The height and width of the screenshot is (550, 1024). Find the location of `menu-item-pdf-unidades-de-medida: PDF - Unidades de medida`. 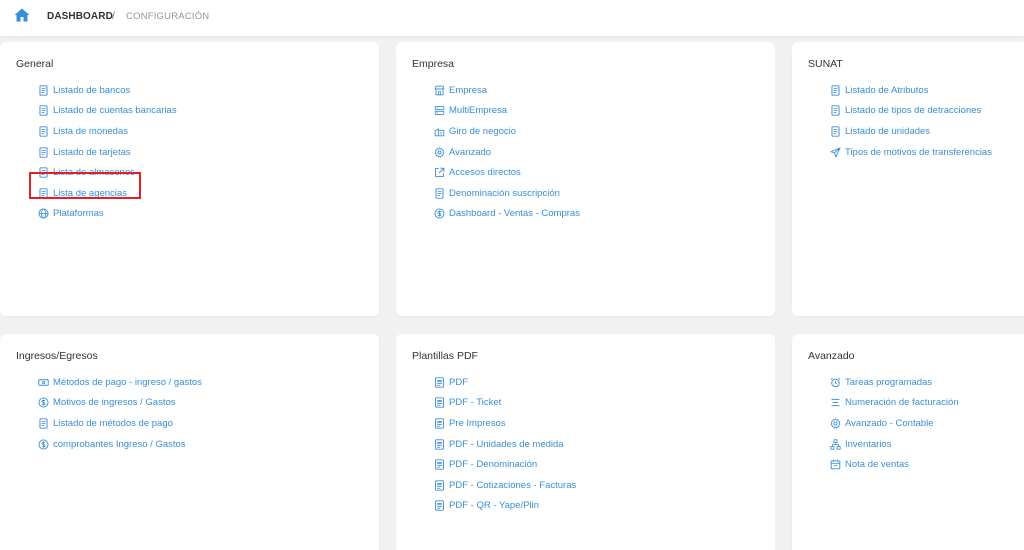

menu-item-pdf-unidades-de-medida: PDF - Unidades de medida is located at coordinates (505, 444).